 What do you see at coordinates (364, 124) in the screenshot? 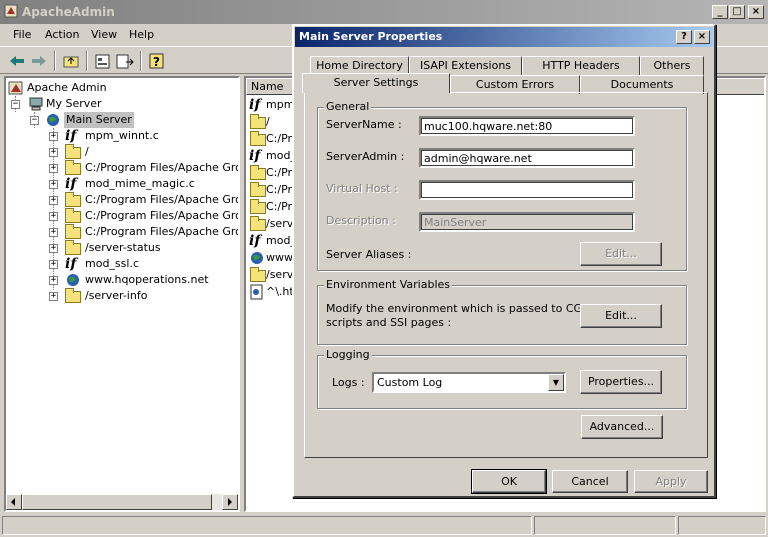
I see `server-name-label: ServerName :` at bounding box center [364, 124].